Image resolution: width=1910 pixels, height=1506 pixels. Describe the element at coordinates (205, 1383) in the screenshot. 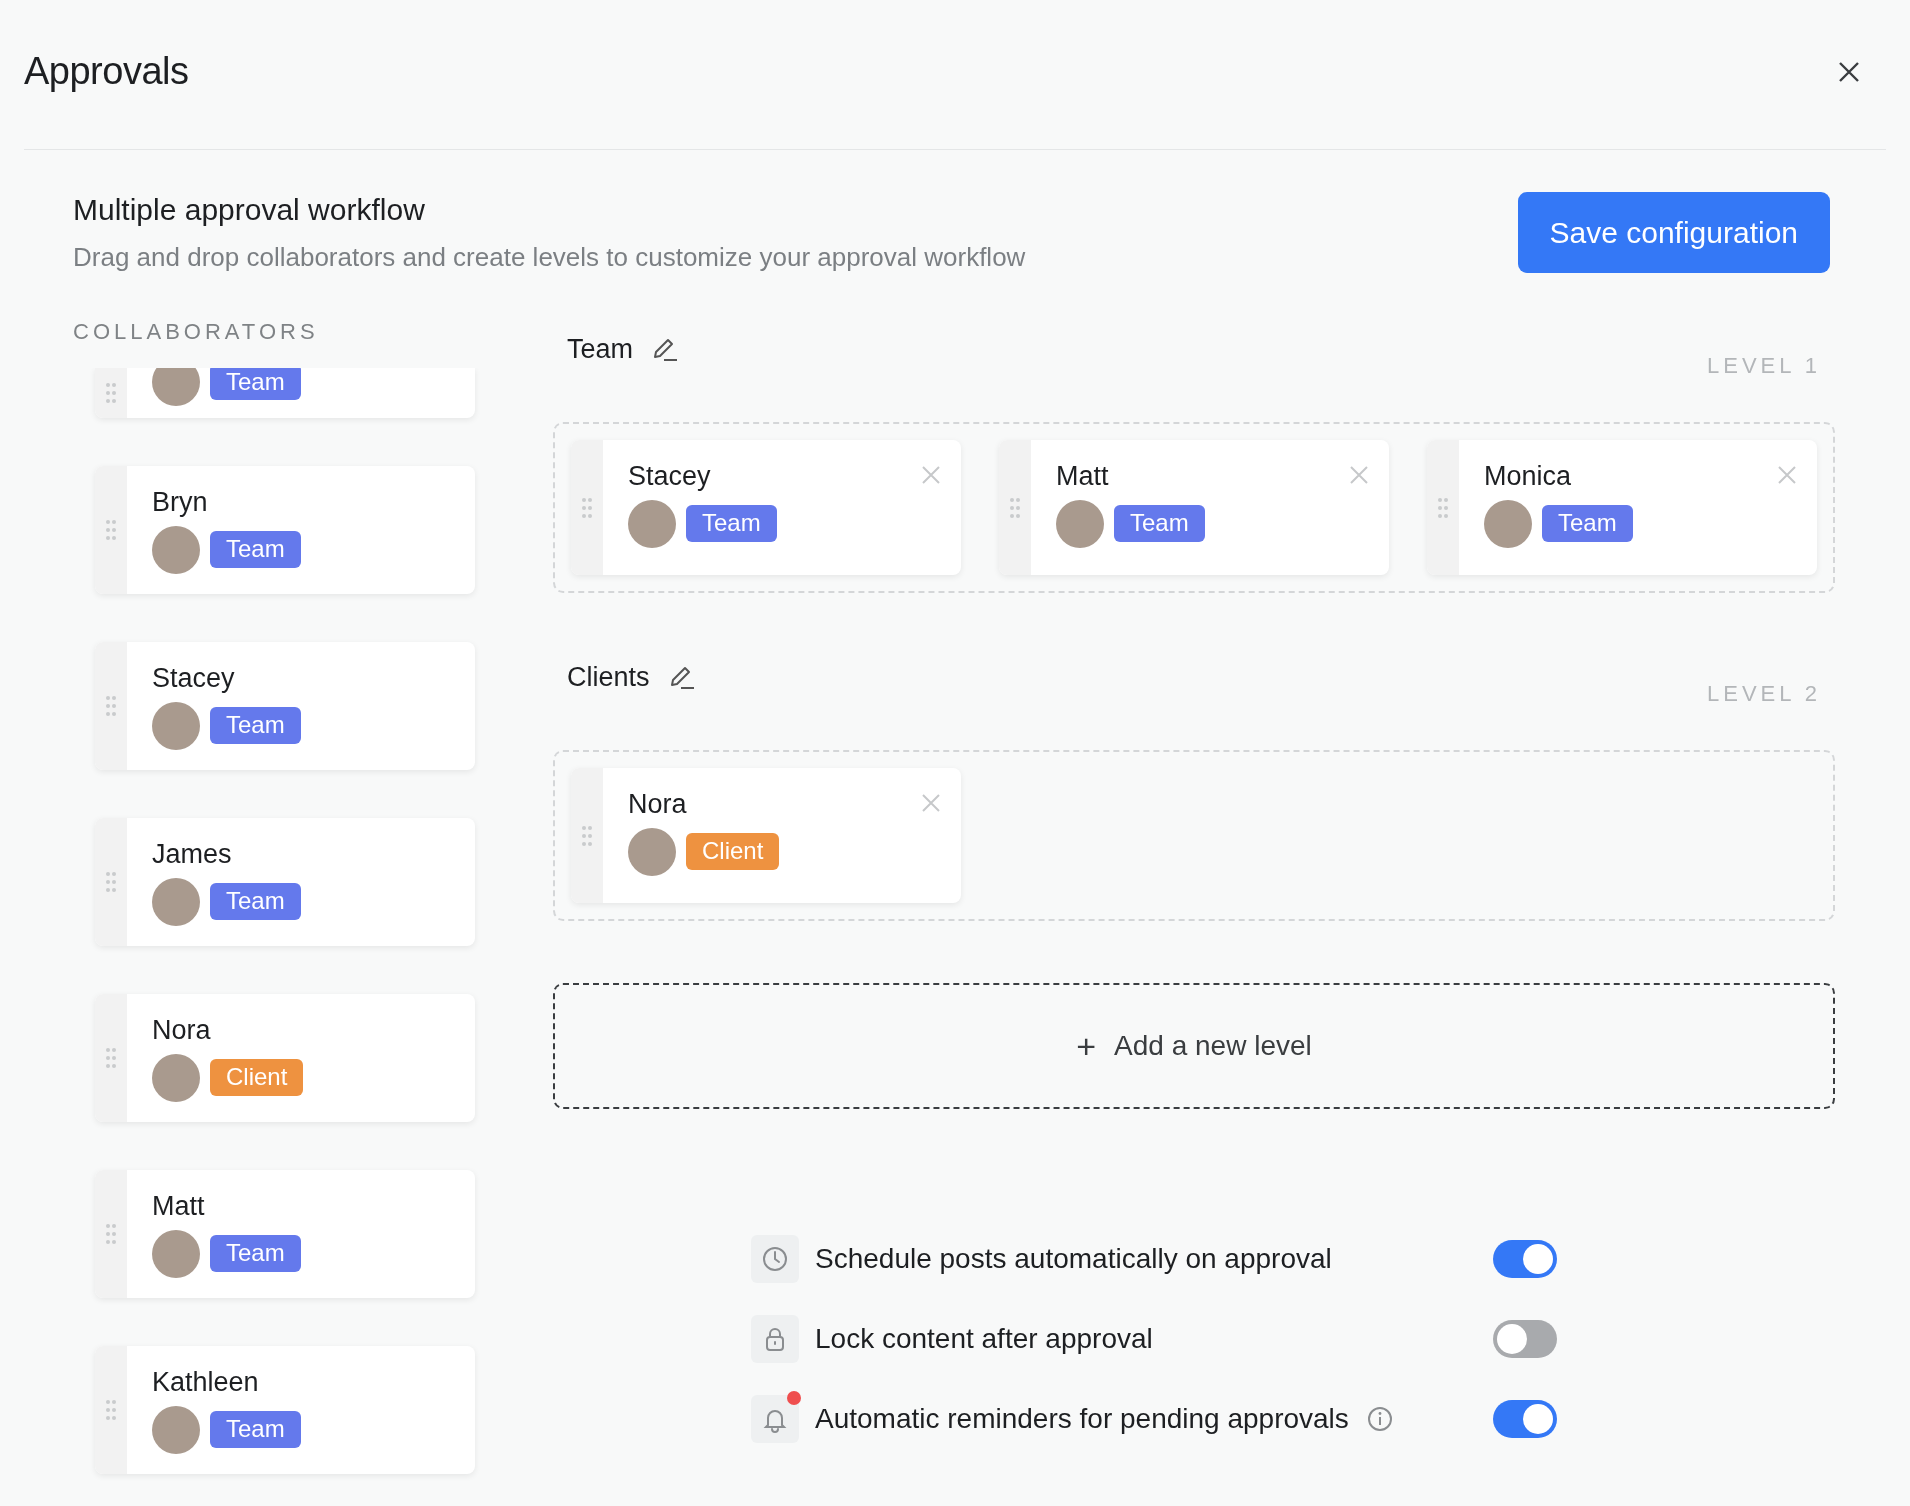

I see `collaborator-name: Kathleen` at that location.